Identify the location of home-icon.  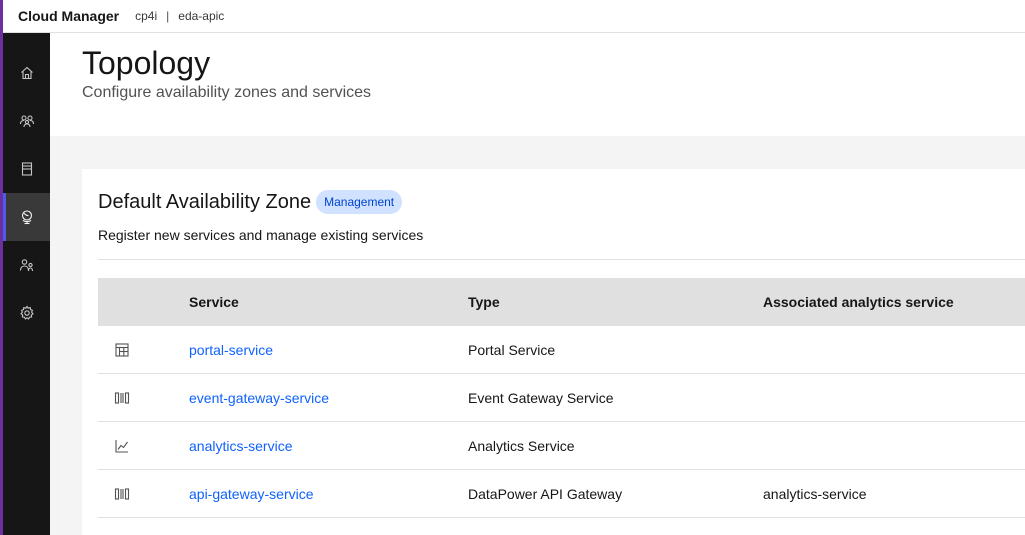
(26, 73).